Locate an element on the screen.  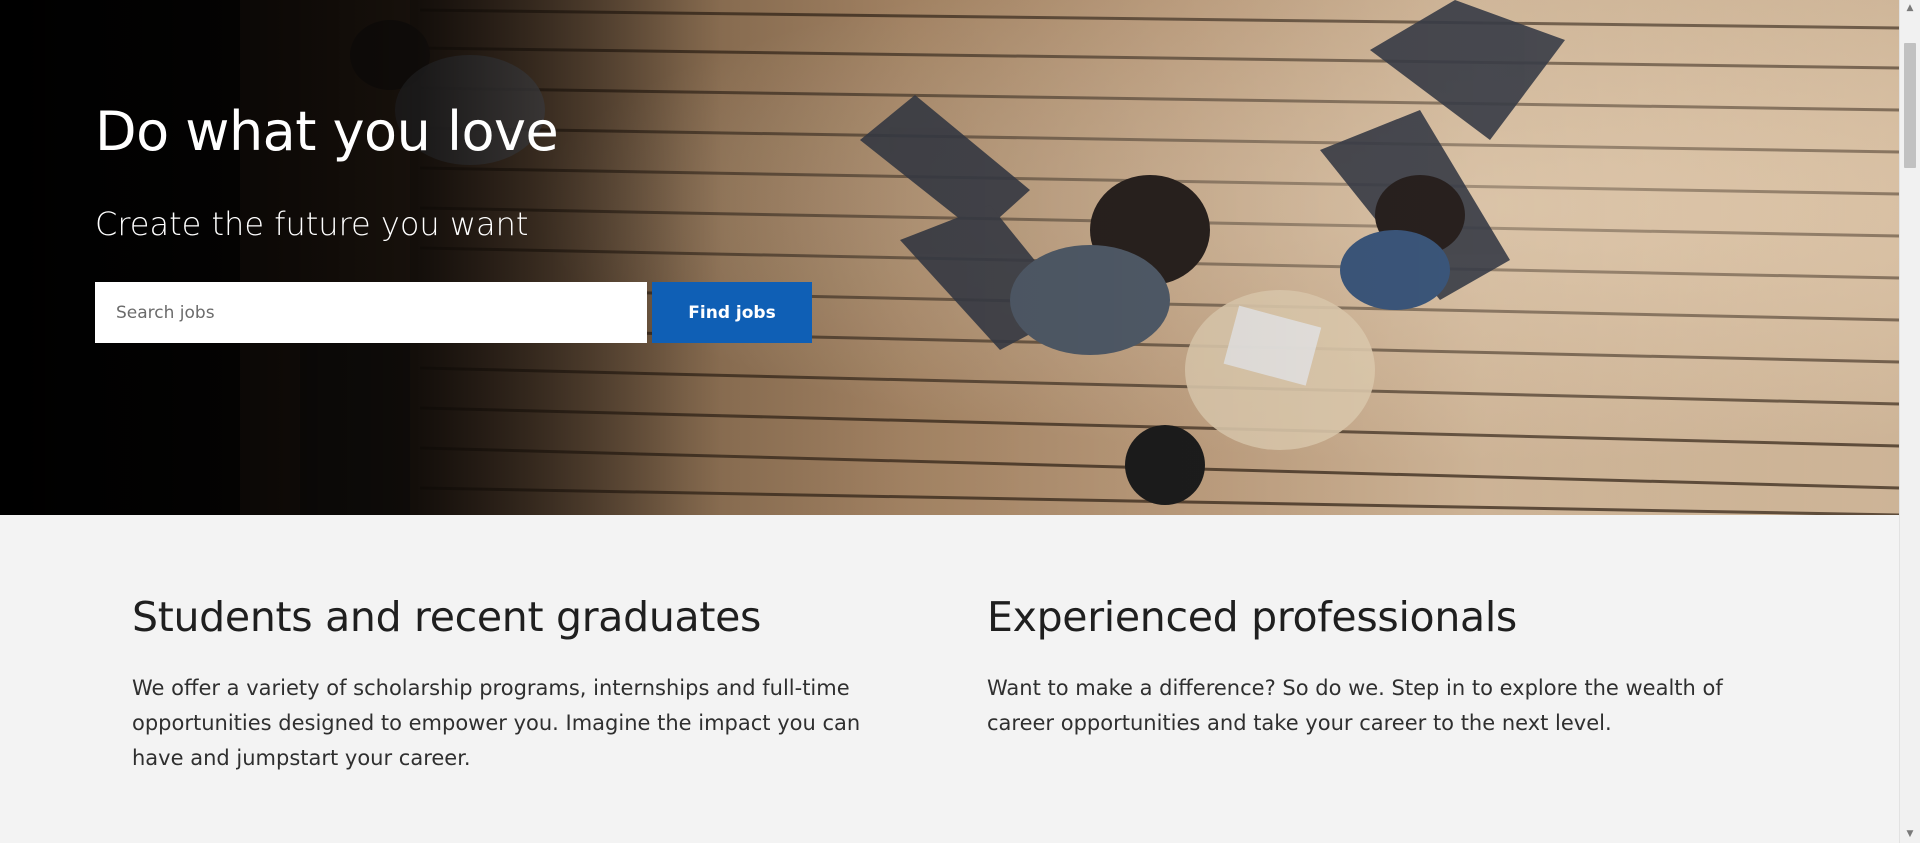
find-jobs-button: Find jobs is located at coordinates (732, 312).